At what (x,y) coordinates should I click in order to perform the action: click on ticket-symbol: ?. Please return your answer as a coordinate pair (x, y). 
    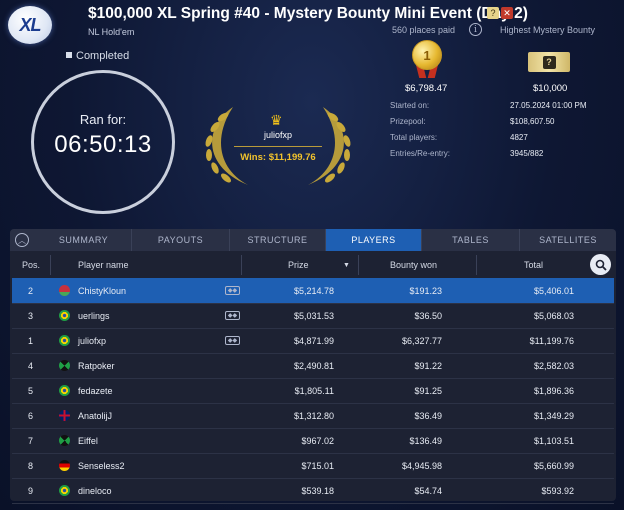
    Looking at the image, I should click on (549, 62).